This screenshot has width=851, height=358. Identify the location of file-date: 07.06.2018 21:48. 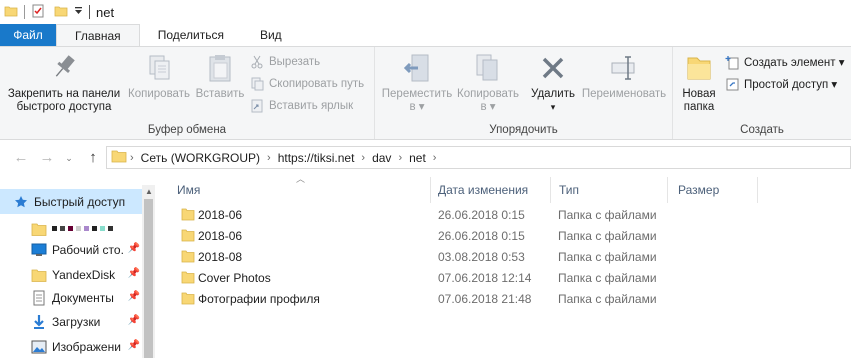
(485, 299).